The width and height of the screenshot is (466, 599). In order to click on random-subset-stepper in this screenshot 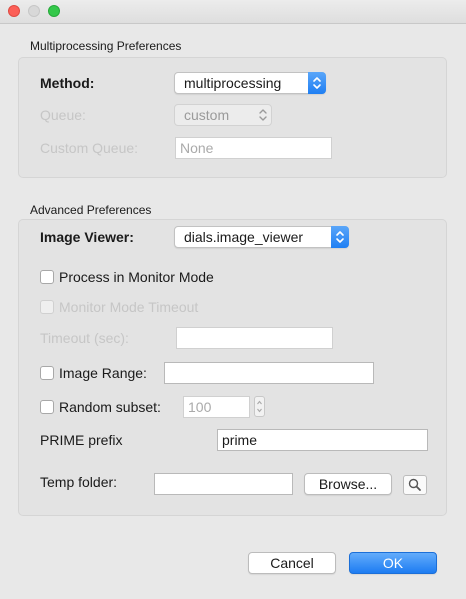, I will do `click(259, 406)`.